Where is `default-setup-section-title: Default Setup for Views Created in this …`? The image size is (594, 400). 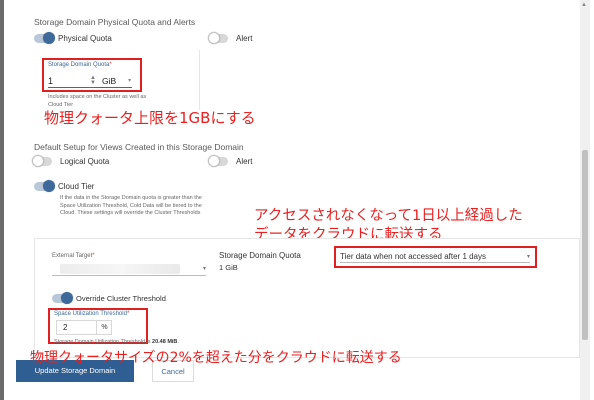 default-setup-section-title: Default Setup for Views Created in this … is located at coordinates (139, 147).